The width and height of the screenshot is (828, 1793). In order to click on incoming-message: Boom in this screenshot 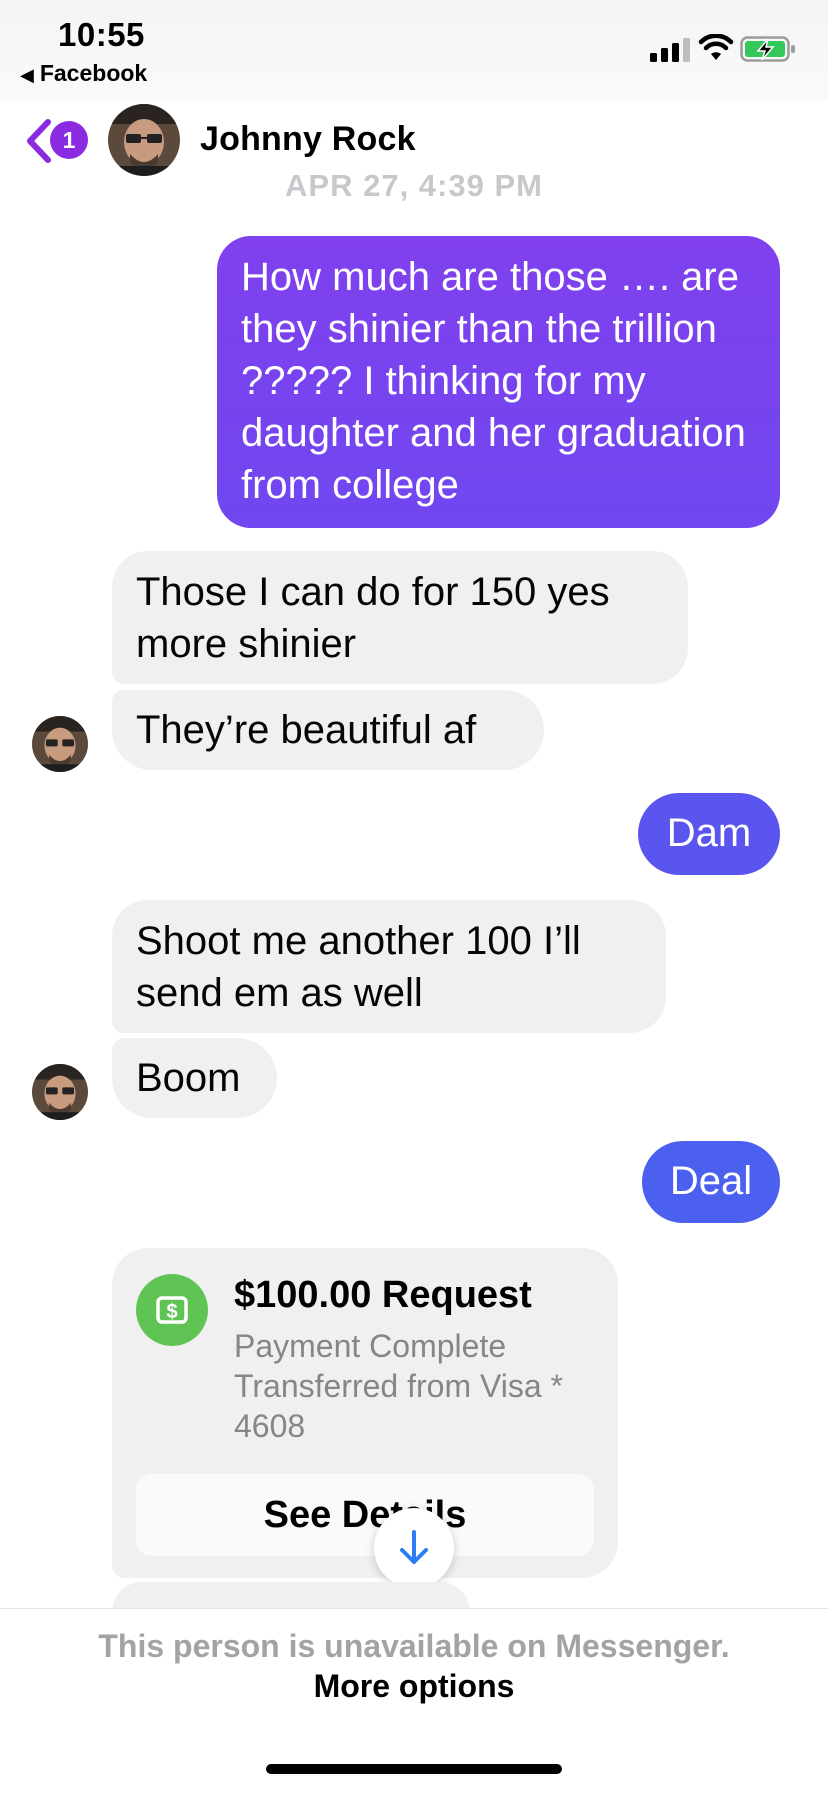, I will do `click(194, 1078)`.